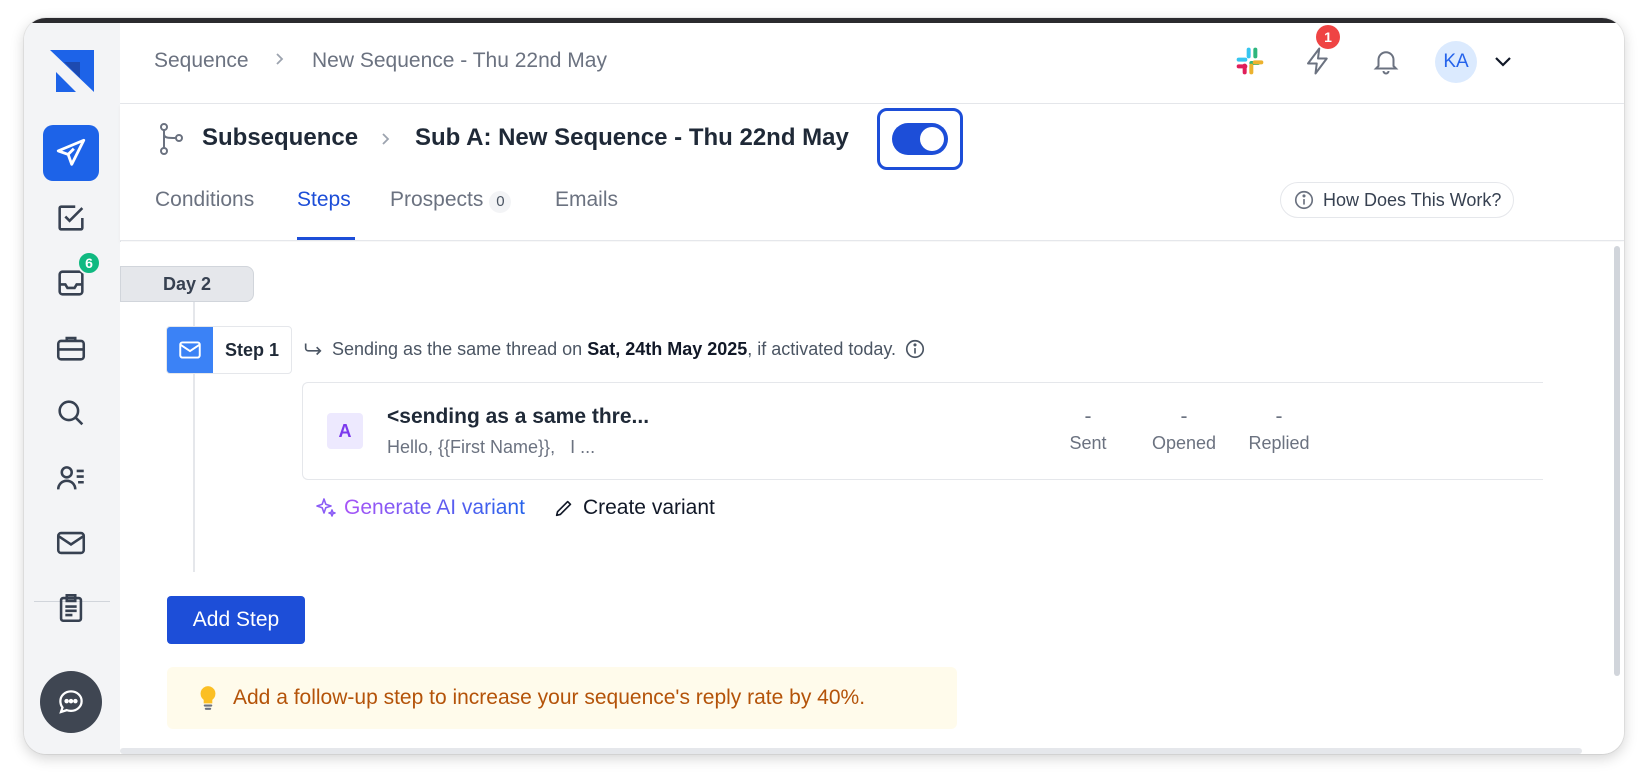  I want to click on user-list-icon, so click(70, 478).